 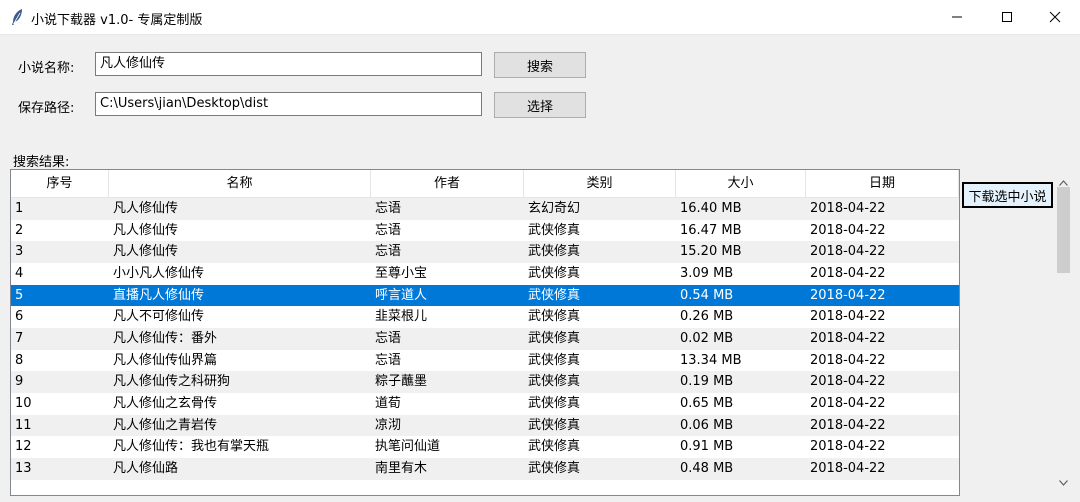 I want to click on minimize-icon, so click(x=957, y=17).